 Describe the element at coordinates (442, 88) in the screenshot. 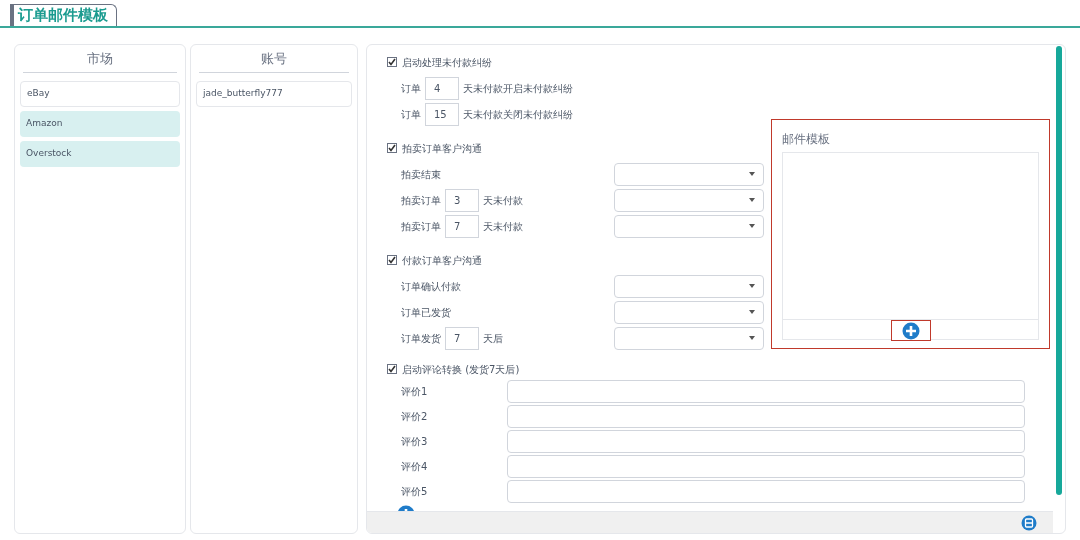

I see `days-field: 4` at that location.